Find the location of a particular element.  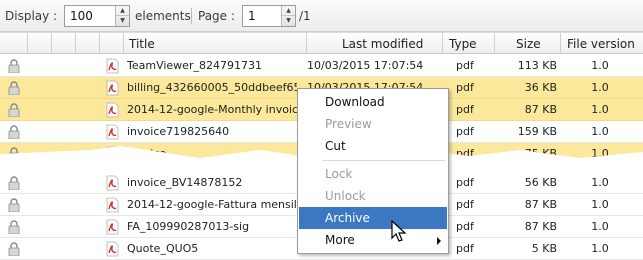

page-value: 1 is located at coordinates (252, 16).